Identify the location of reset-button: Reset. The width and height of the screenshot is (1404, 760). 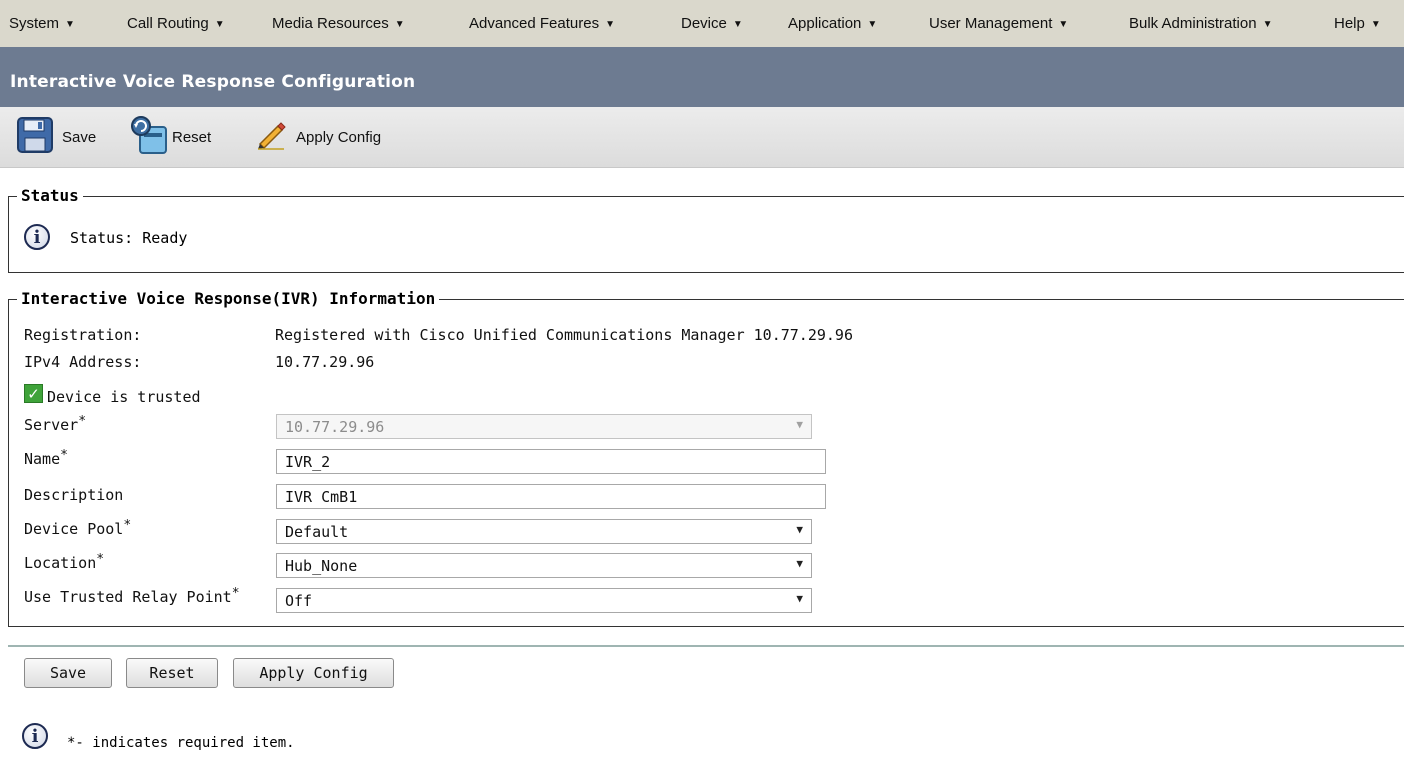
(172, 673).